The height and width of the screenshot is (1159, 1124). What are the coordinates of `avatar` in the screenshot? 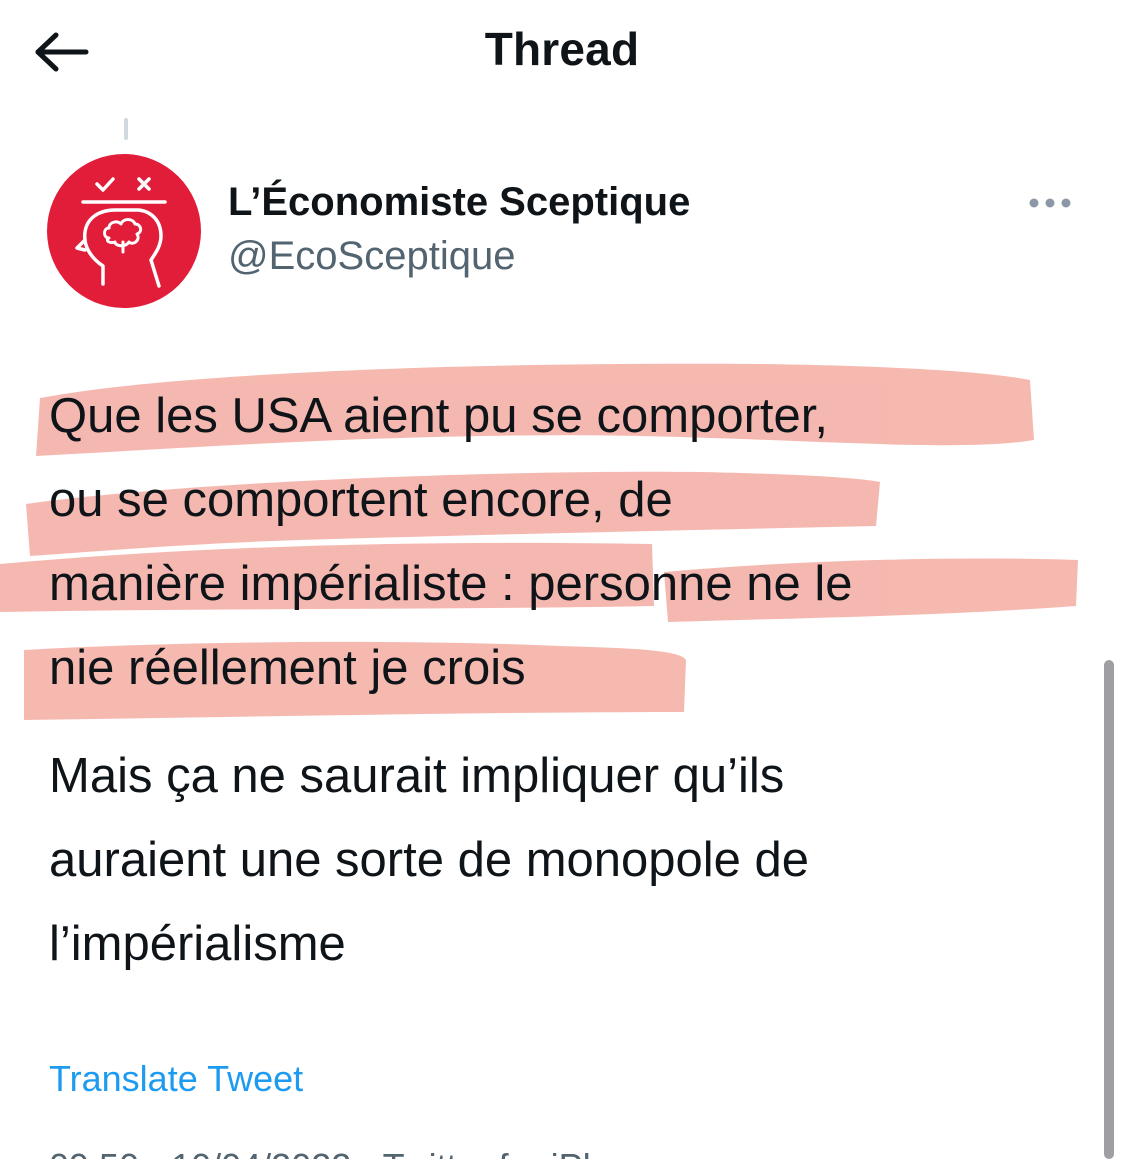 It's located at (124, 231).